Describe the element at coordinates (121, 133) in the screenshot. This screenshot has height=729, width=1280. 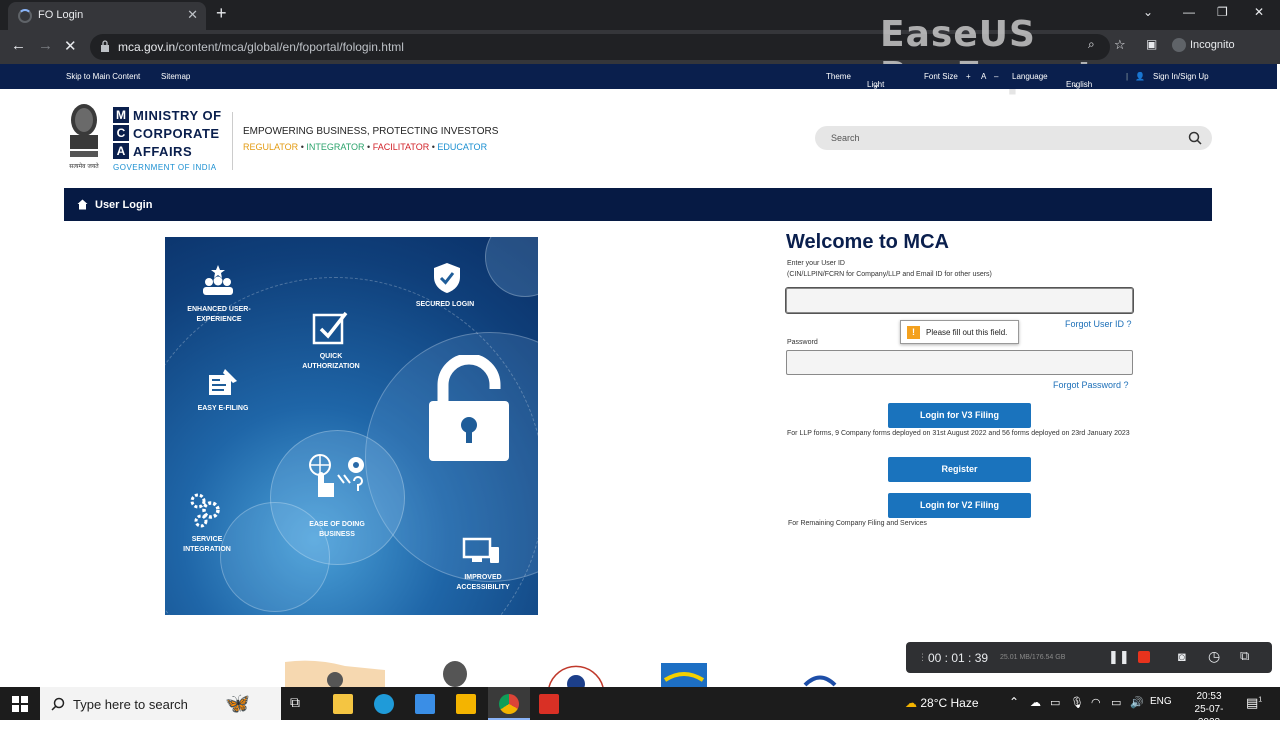
I see `logo-letter-c: C` at that location.